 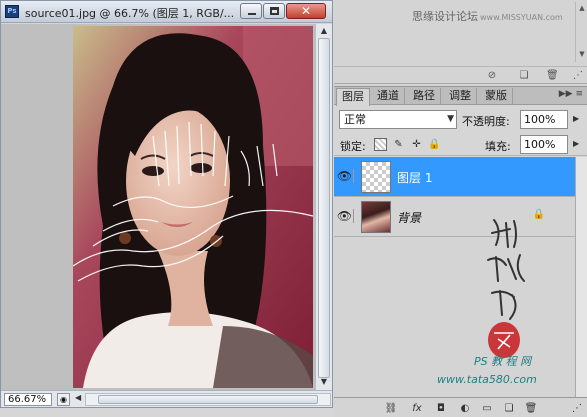 What do you see at coordinates (417, 408) in the screenshot?
I see `layer-style-icon: fx` at bounding box center [417, 408].